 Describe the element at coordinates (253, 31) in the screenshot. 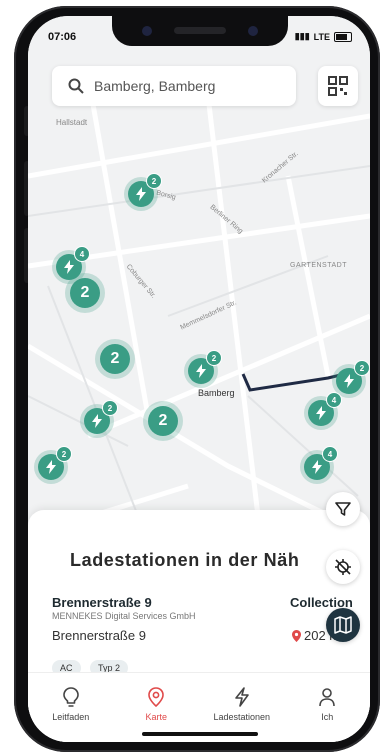

I see `sensor-icon` at that location.